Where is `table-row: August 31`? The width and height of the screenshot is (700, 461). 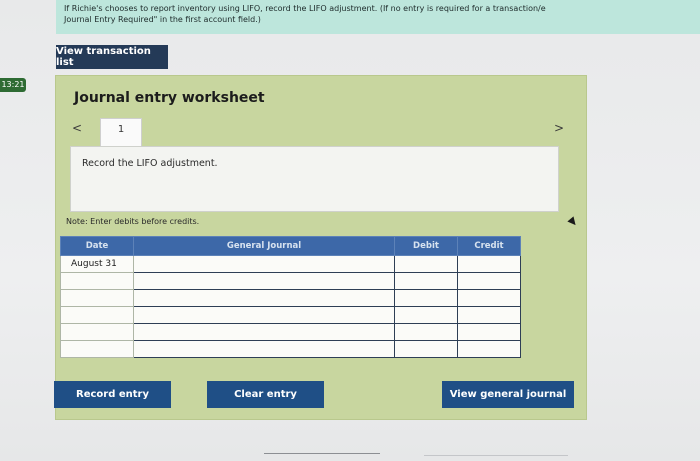
table-row: August 31 is located at coordinates (290, 264).